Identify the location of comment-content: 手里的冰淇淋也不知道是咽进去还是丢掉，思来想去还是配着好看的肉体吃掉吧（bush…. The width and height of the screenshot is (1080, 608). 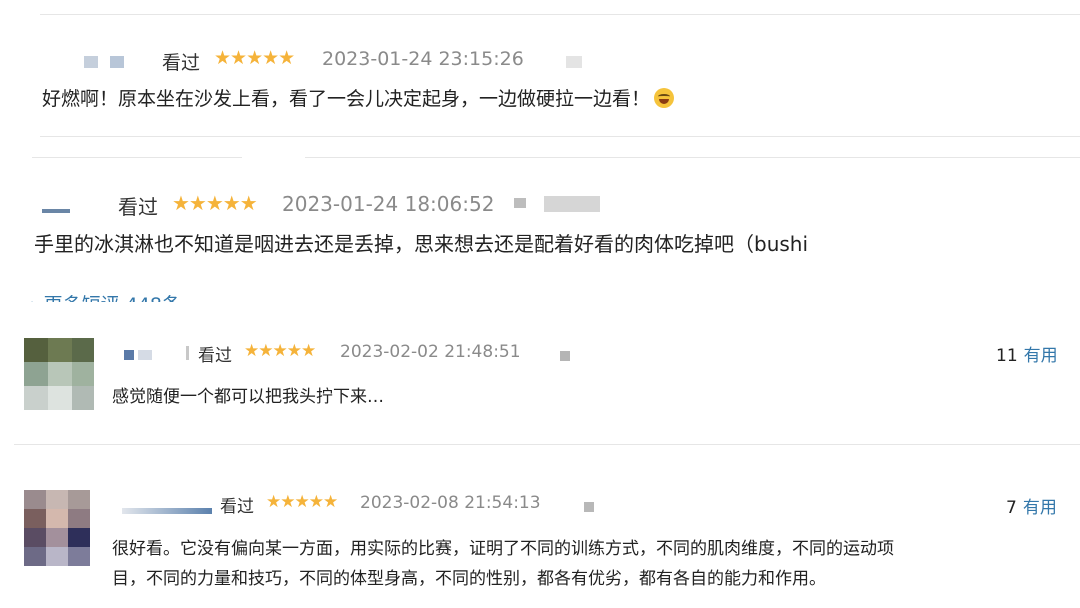
(421, 244).